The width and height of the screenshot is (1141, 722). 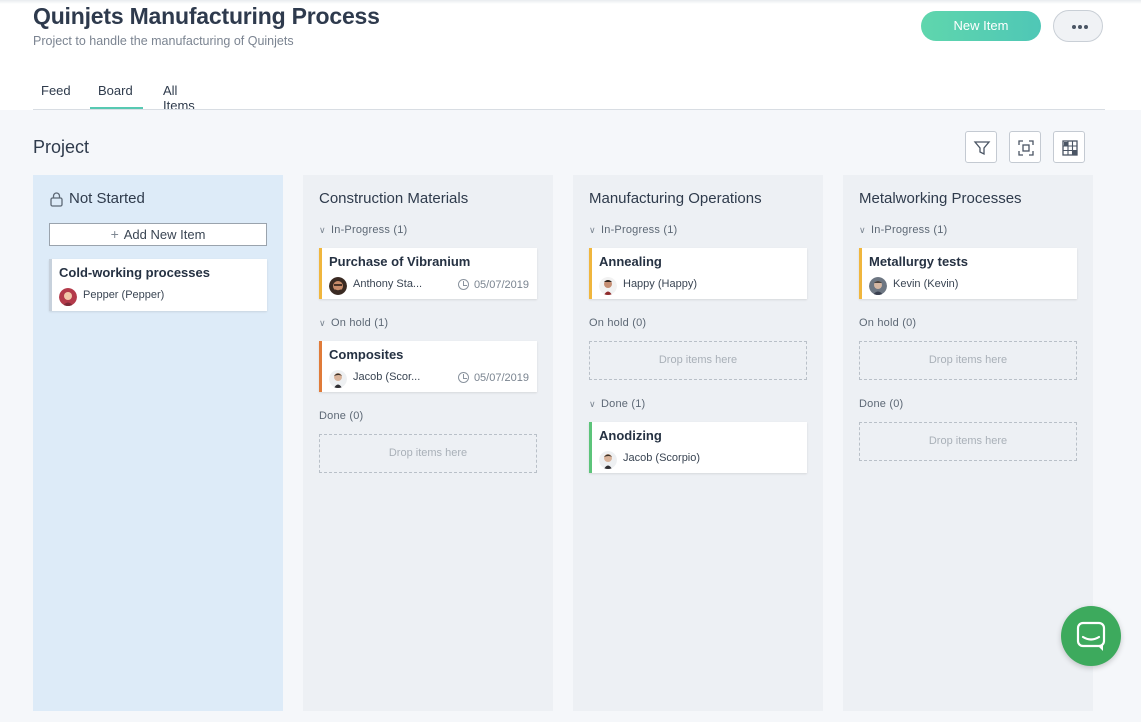 I want to click on board-title: Project, so click(x=61, y=147).